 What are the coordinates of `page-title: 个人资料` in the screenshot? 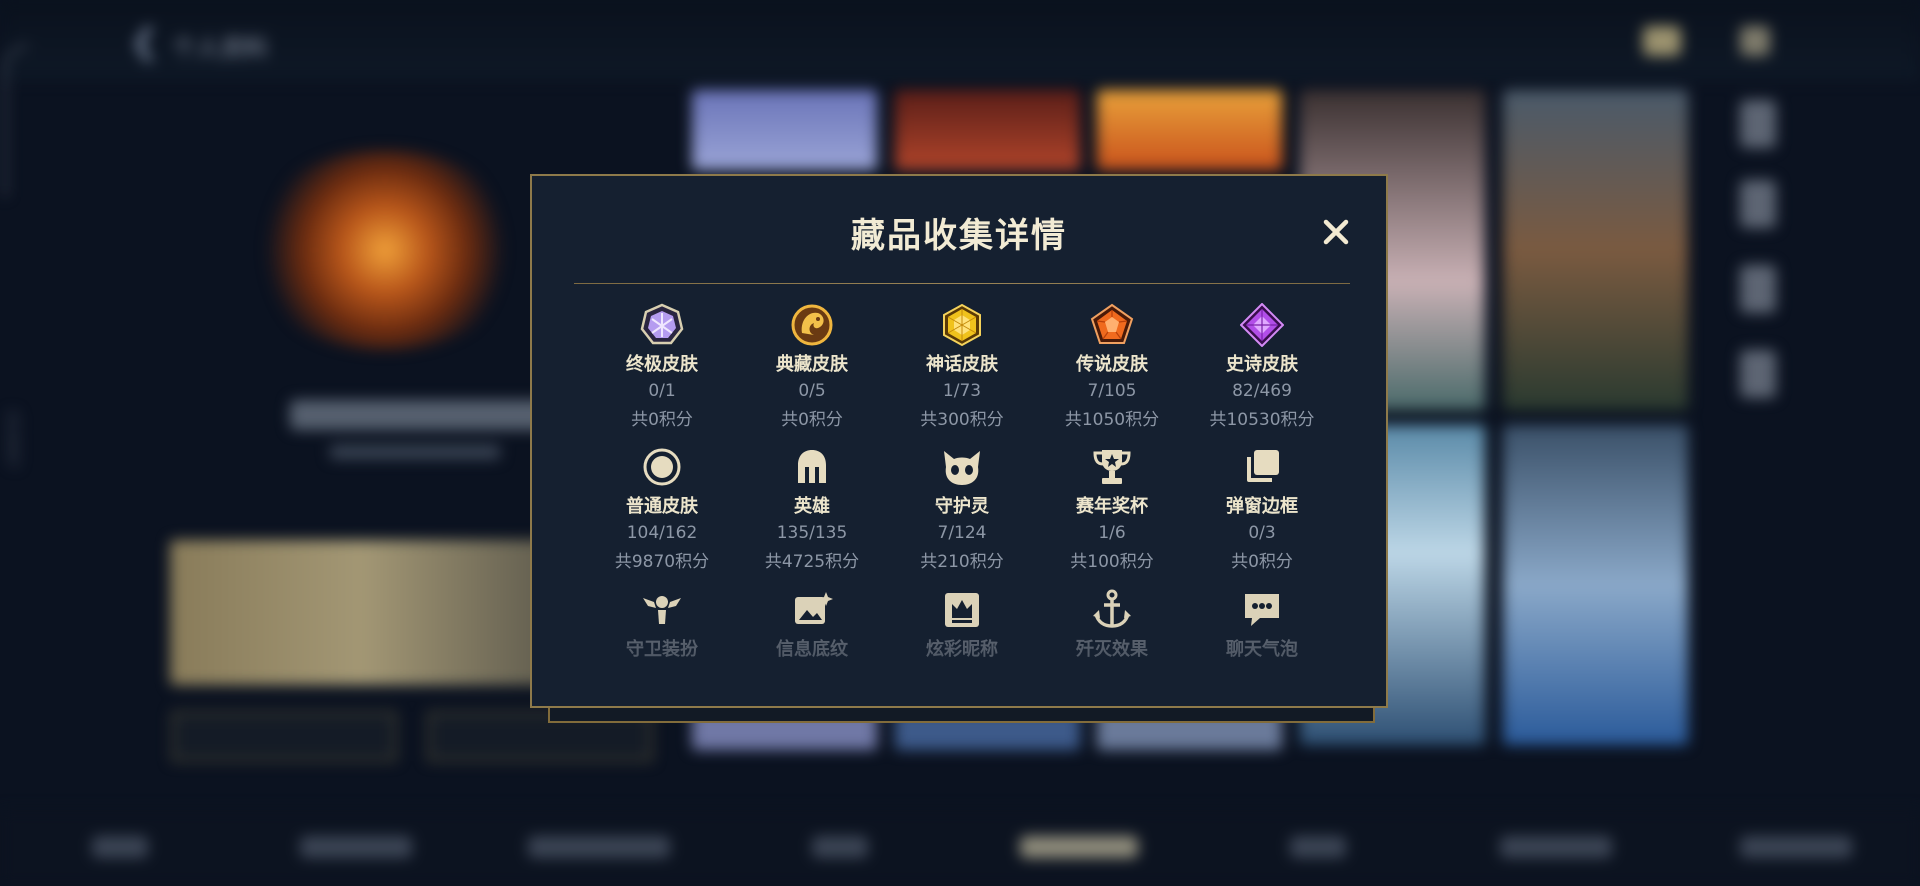 It's located at (220, 48).